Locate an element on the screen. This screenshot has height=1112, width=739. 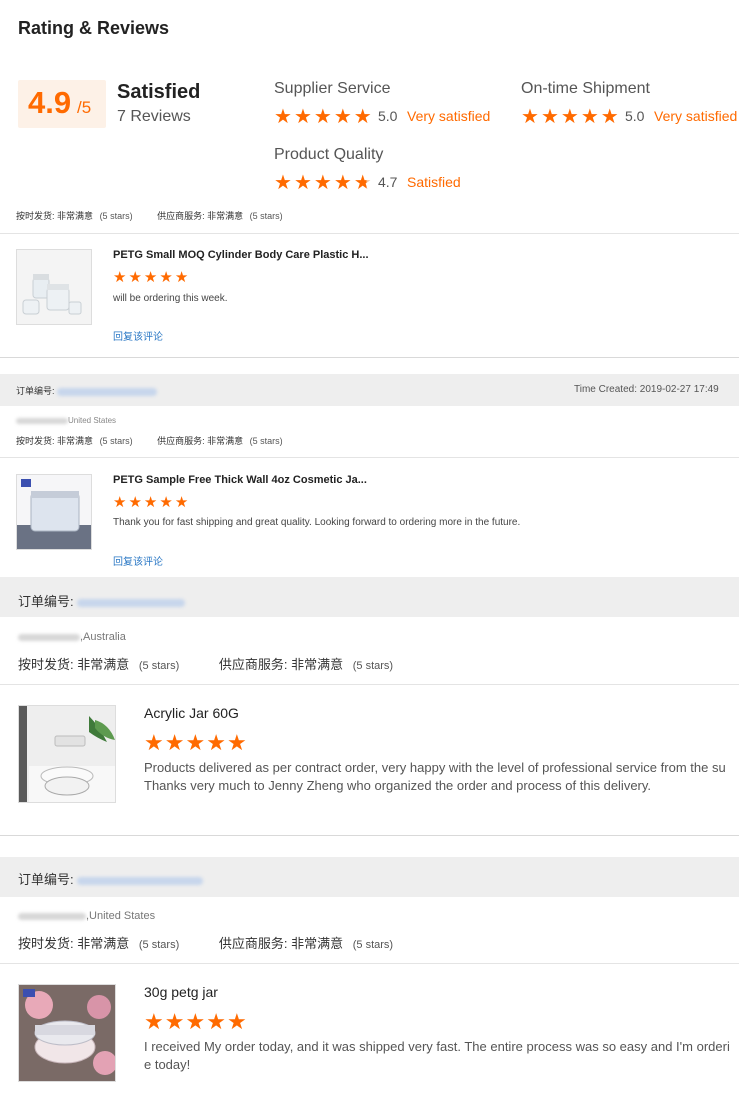
buyer-info: ,Australia is located at coordinates (72, 637).